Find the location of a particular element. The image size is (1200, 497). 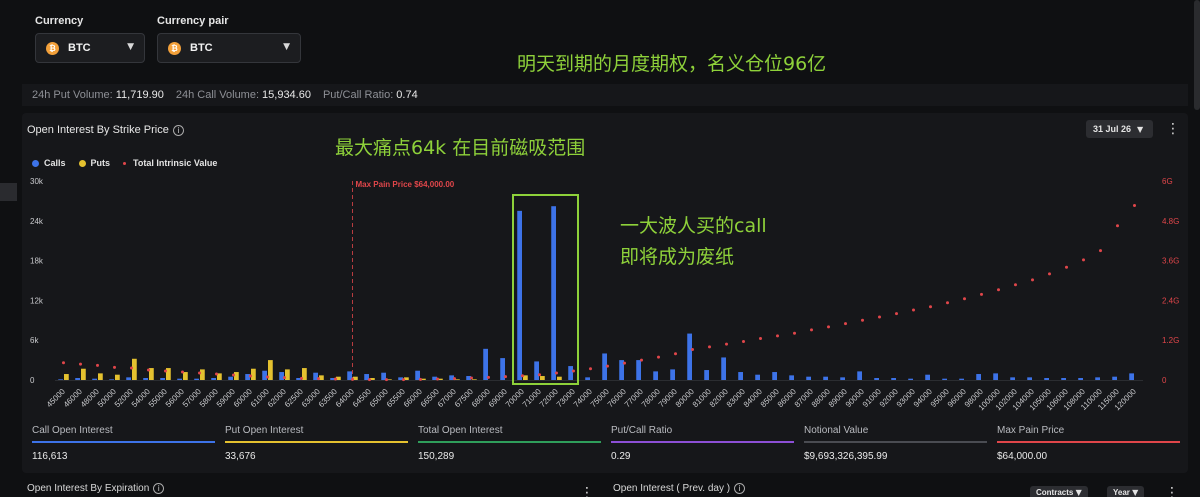

card-max-pain: Max Pain Price $64,000.00 is located at coordinates (1088, 443).